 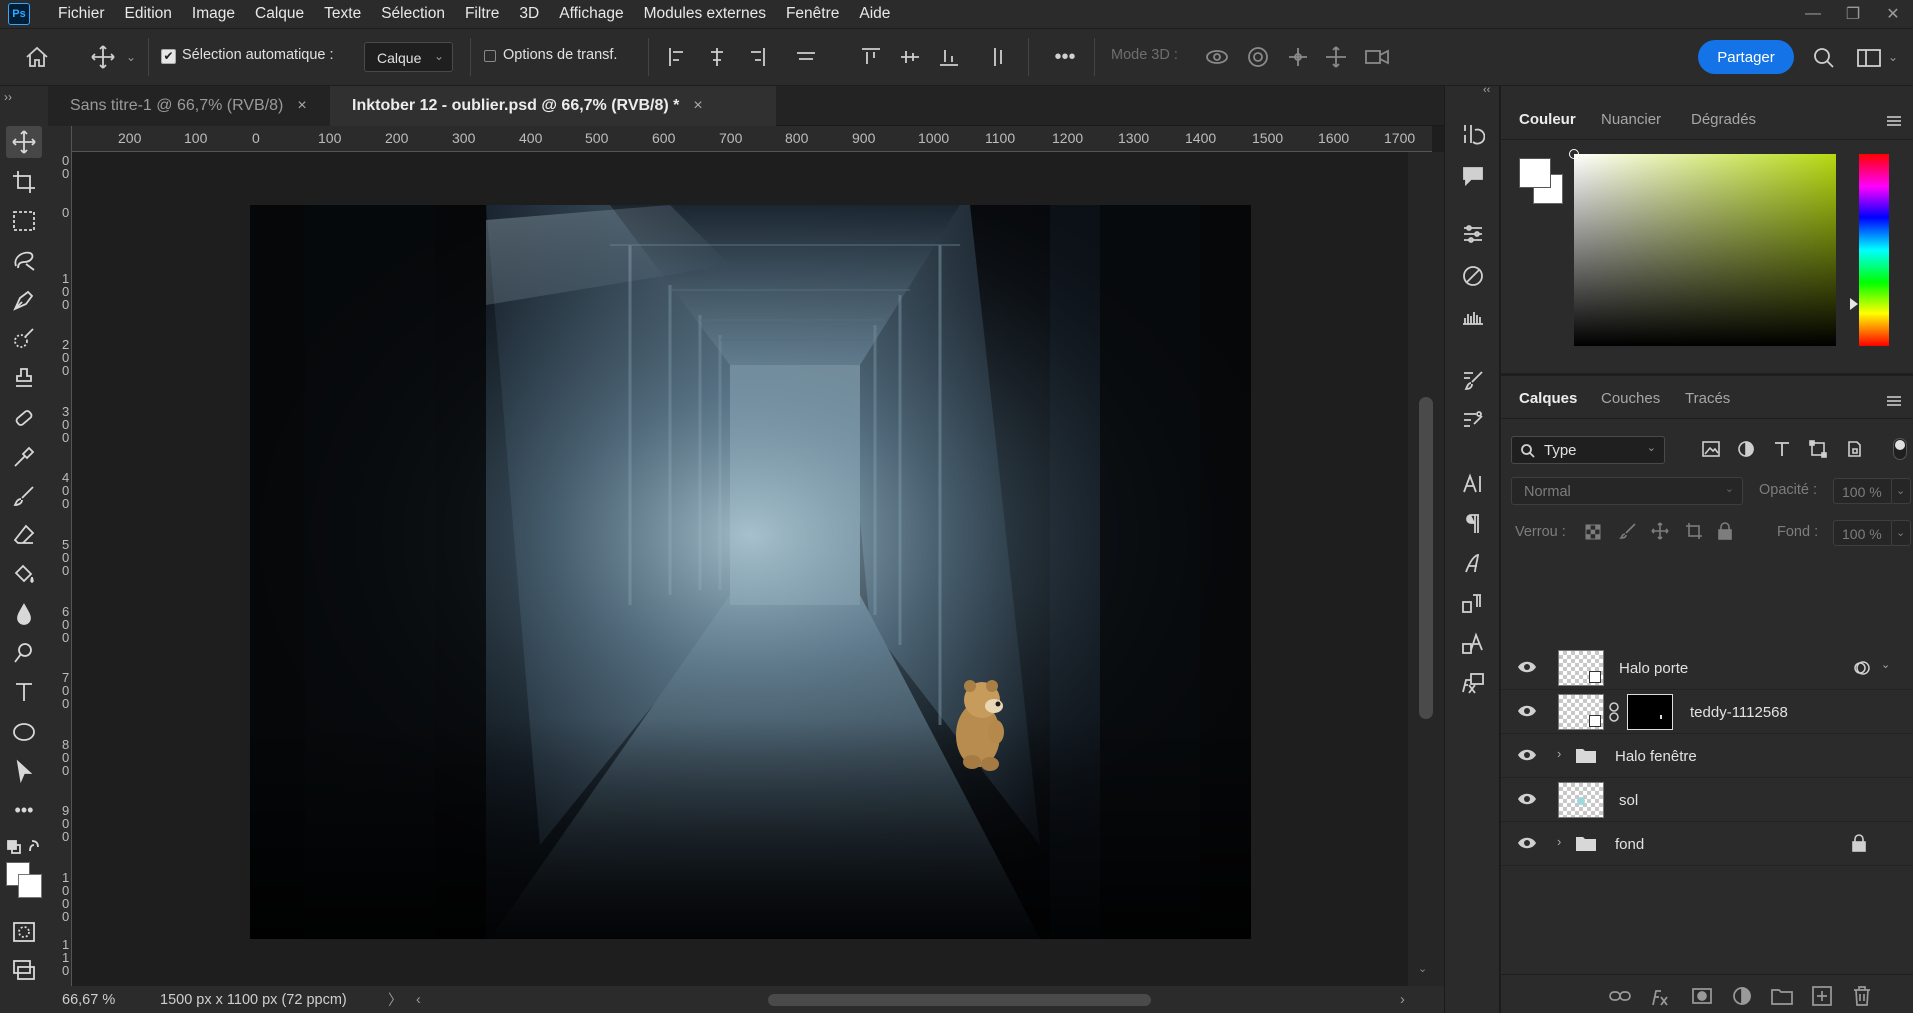 I want to click on pen-tool-icon, so click(x=24, y=300).